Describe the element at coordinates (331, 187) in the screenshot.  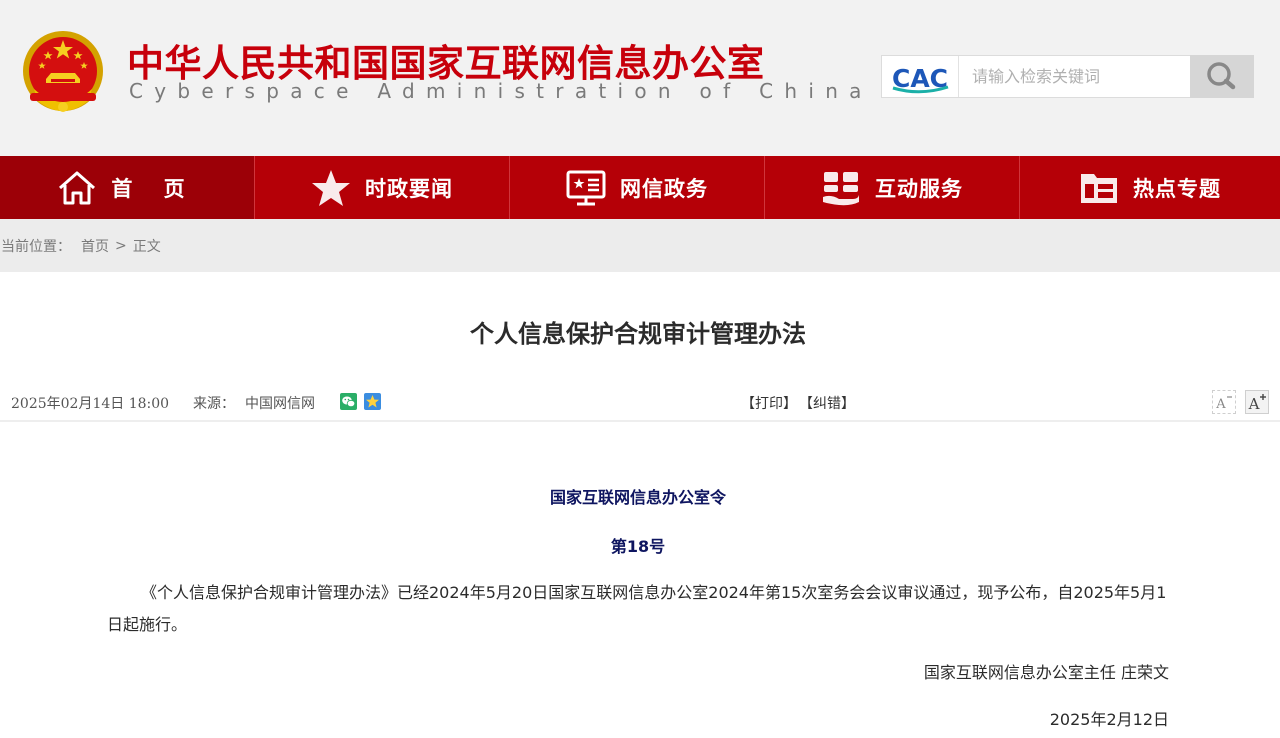
I see `star-icon` at that location.